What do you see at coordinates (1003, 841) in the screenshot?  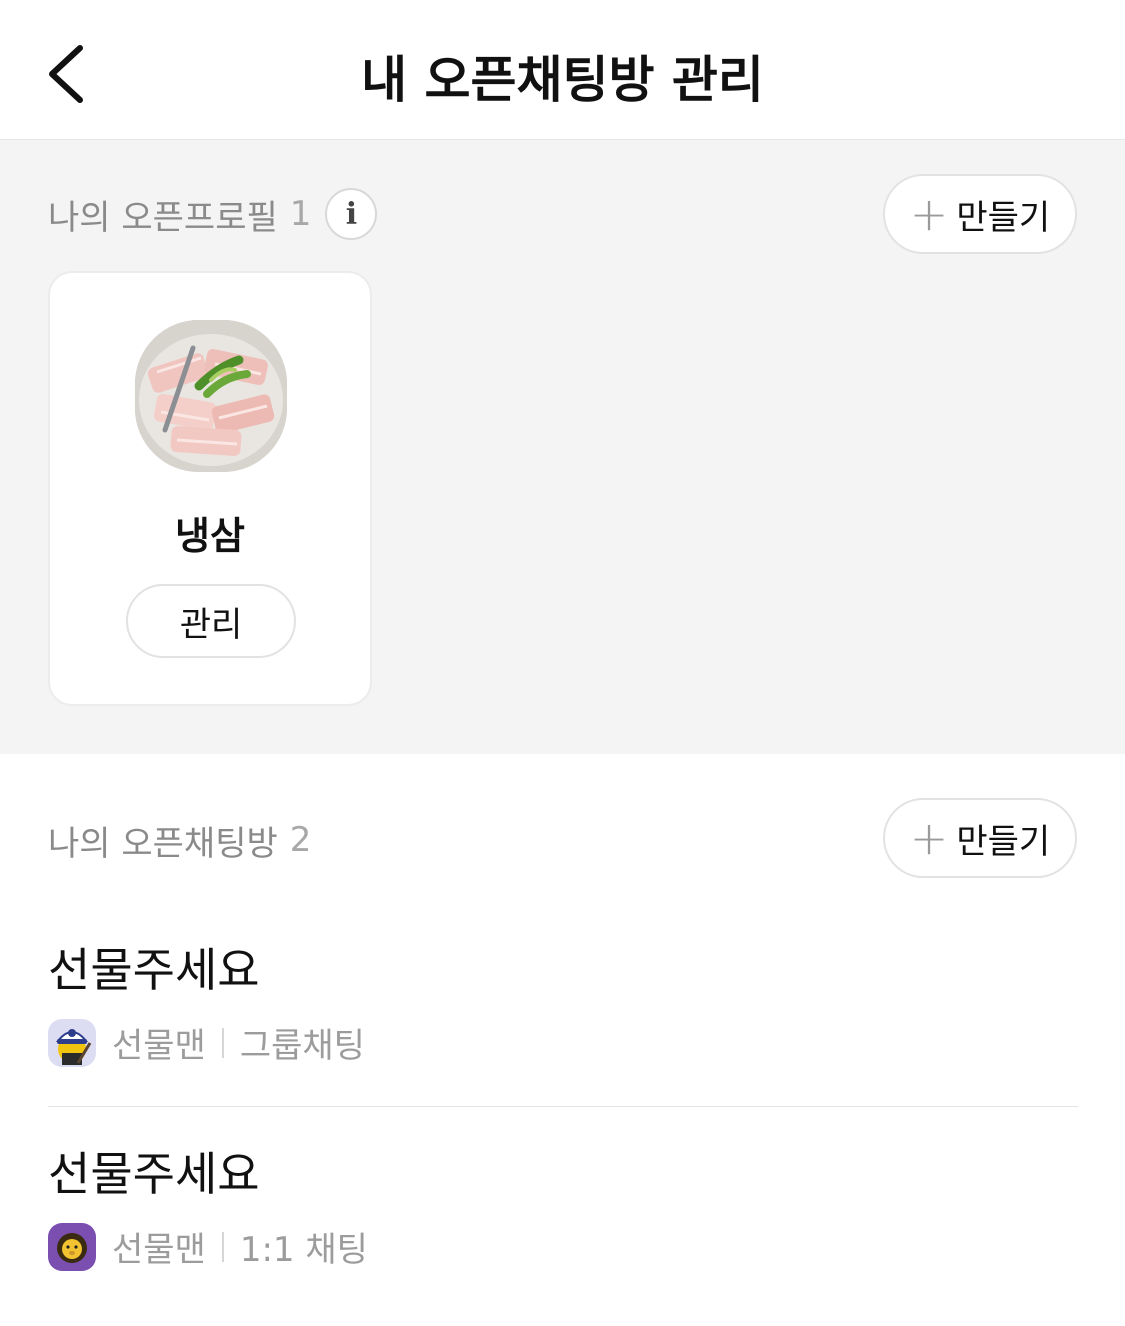 I see `create-chat-label: 만들기` at bounding box center [1003, 841].